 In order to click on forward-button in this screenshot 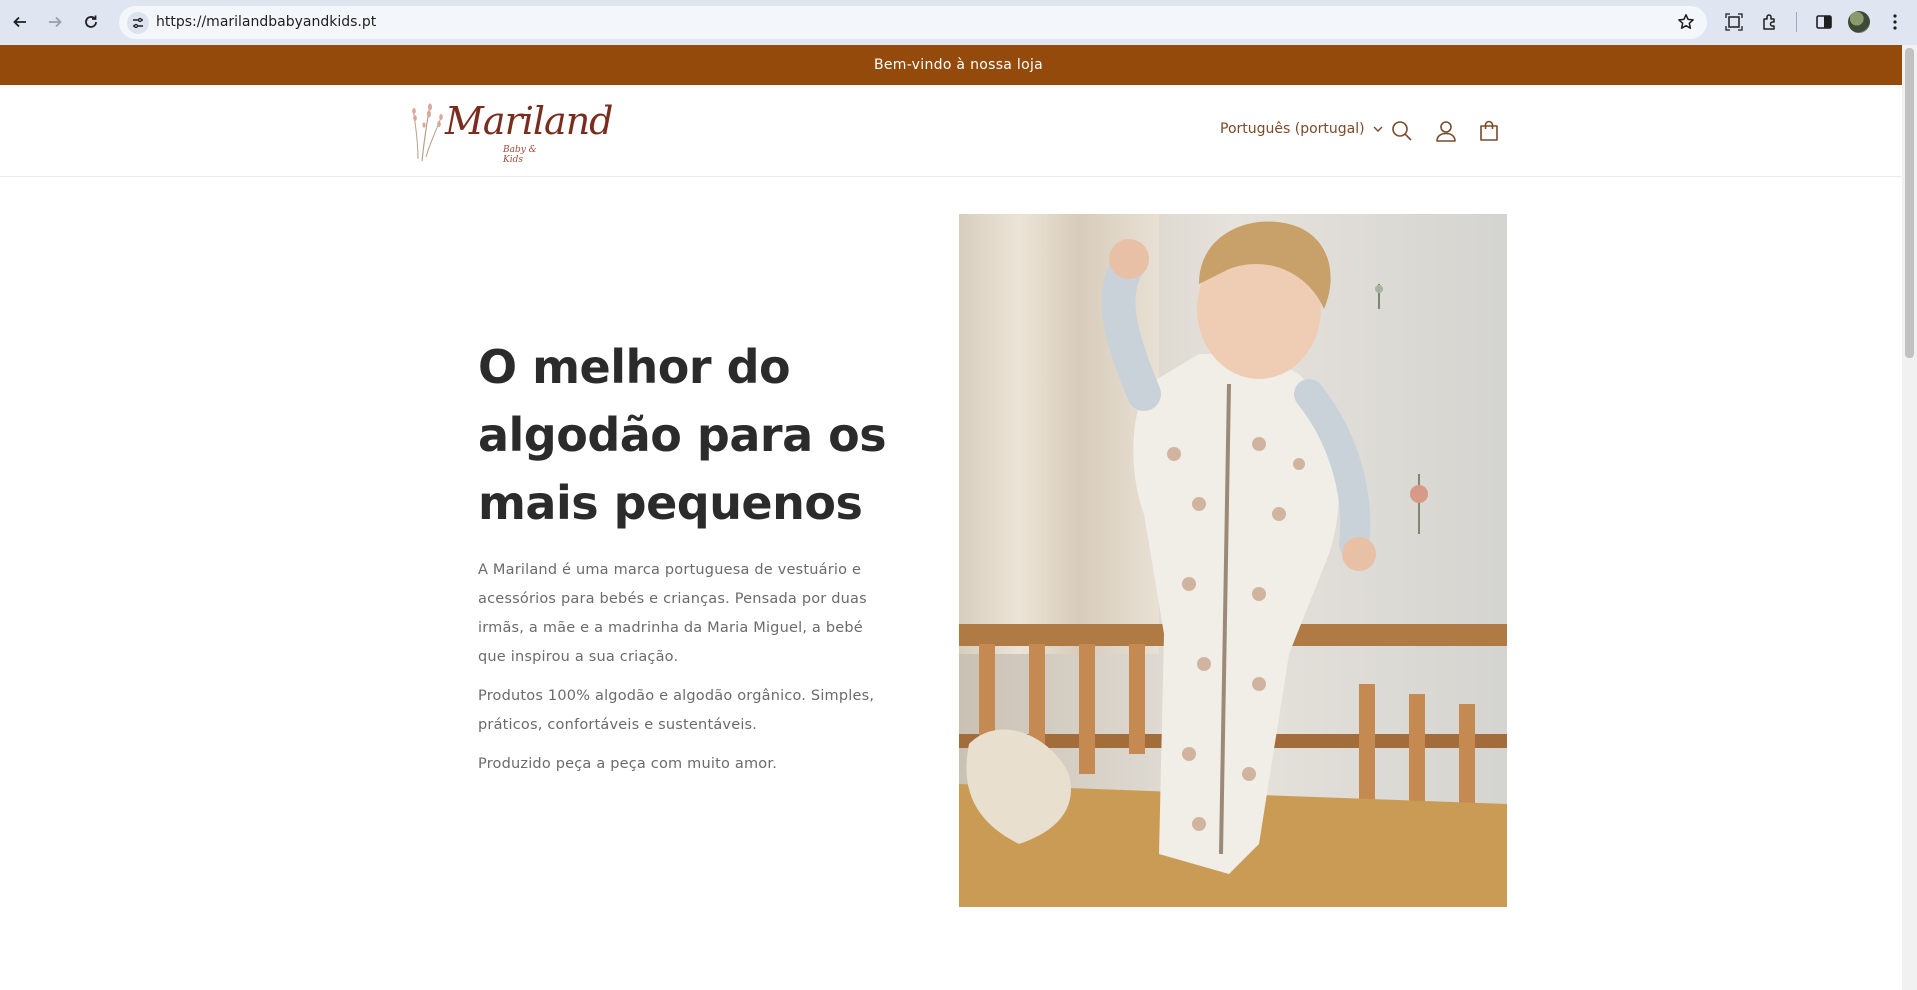, I will do `click(55, 22)`.